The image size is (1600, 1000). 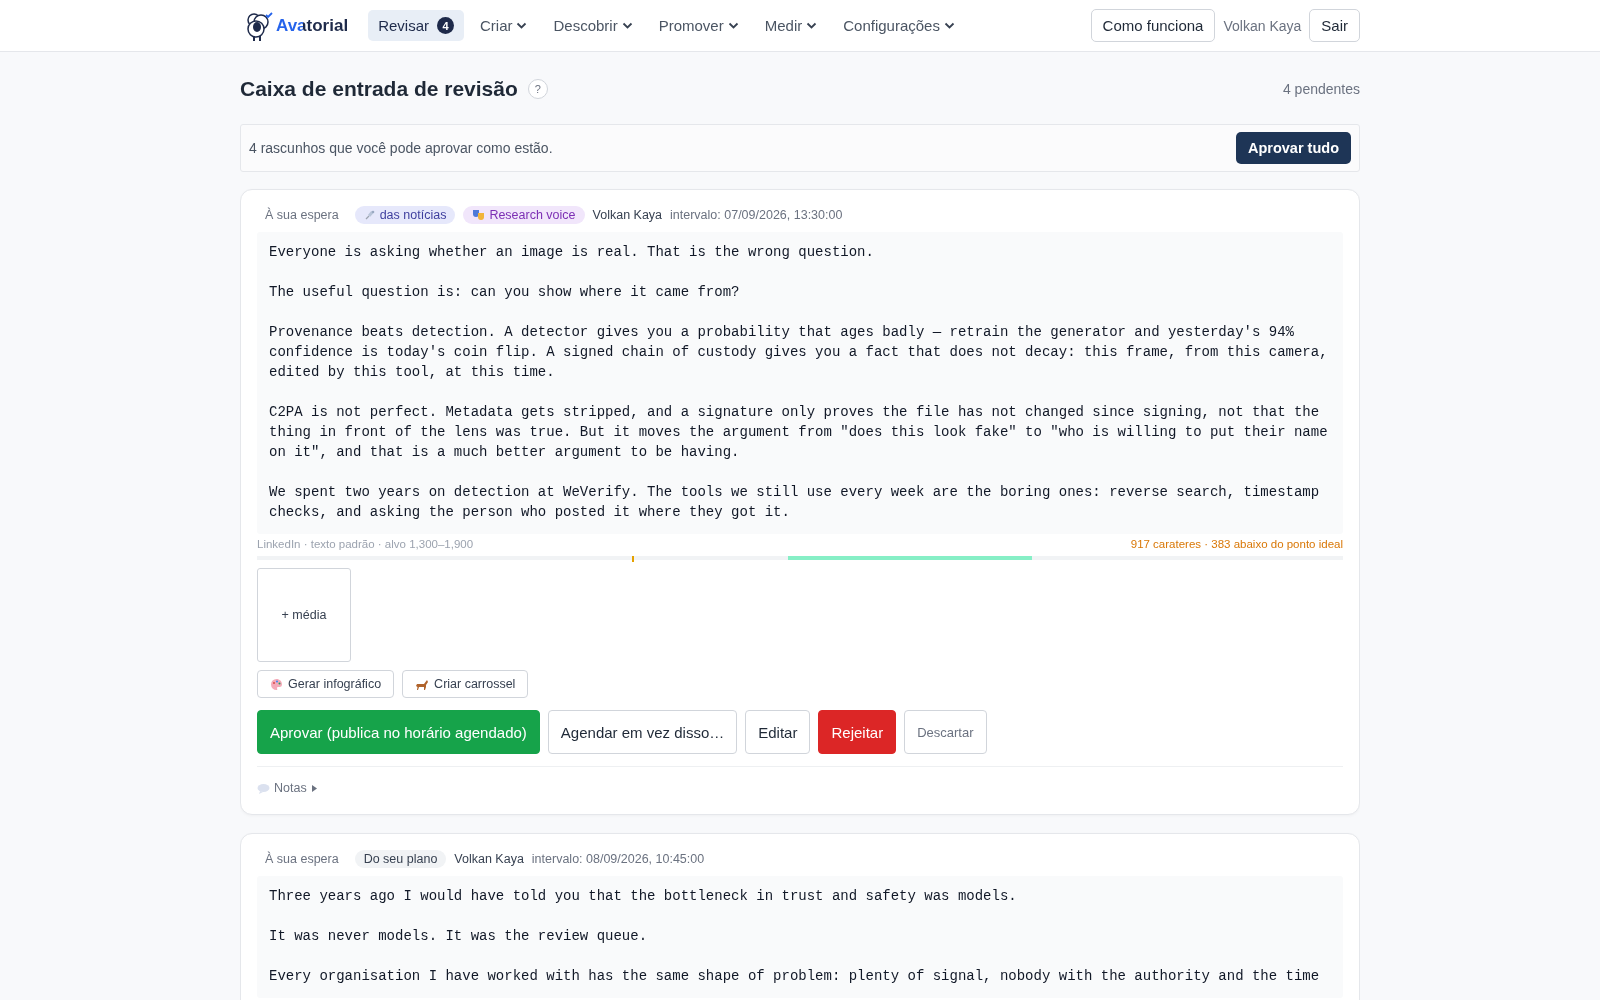 I want to click on nav-tab: Criar, so click(x=504, y=25).